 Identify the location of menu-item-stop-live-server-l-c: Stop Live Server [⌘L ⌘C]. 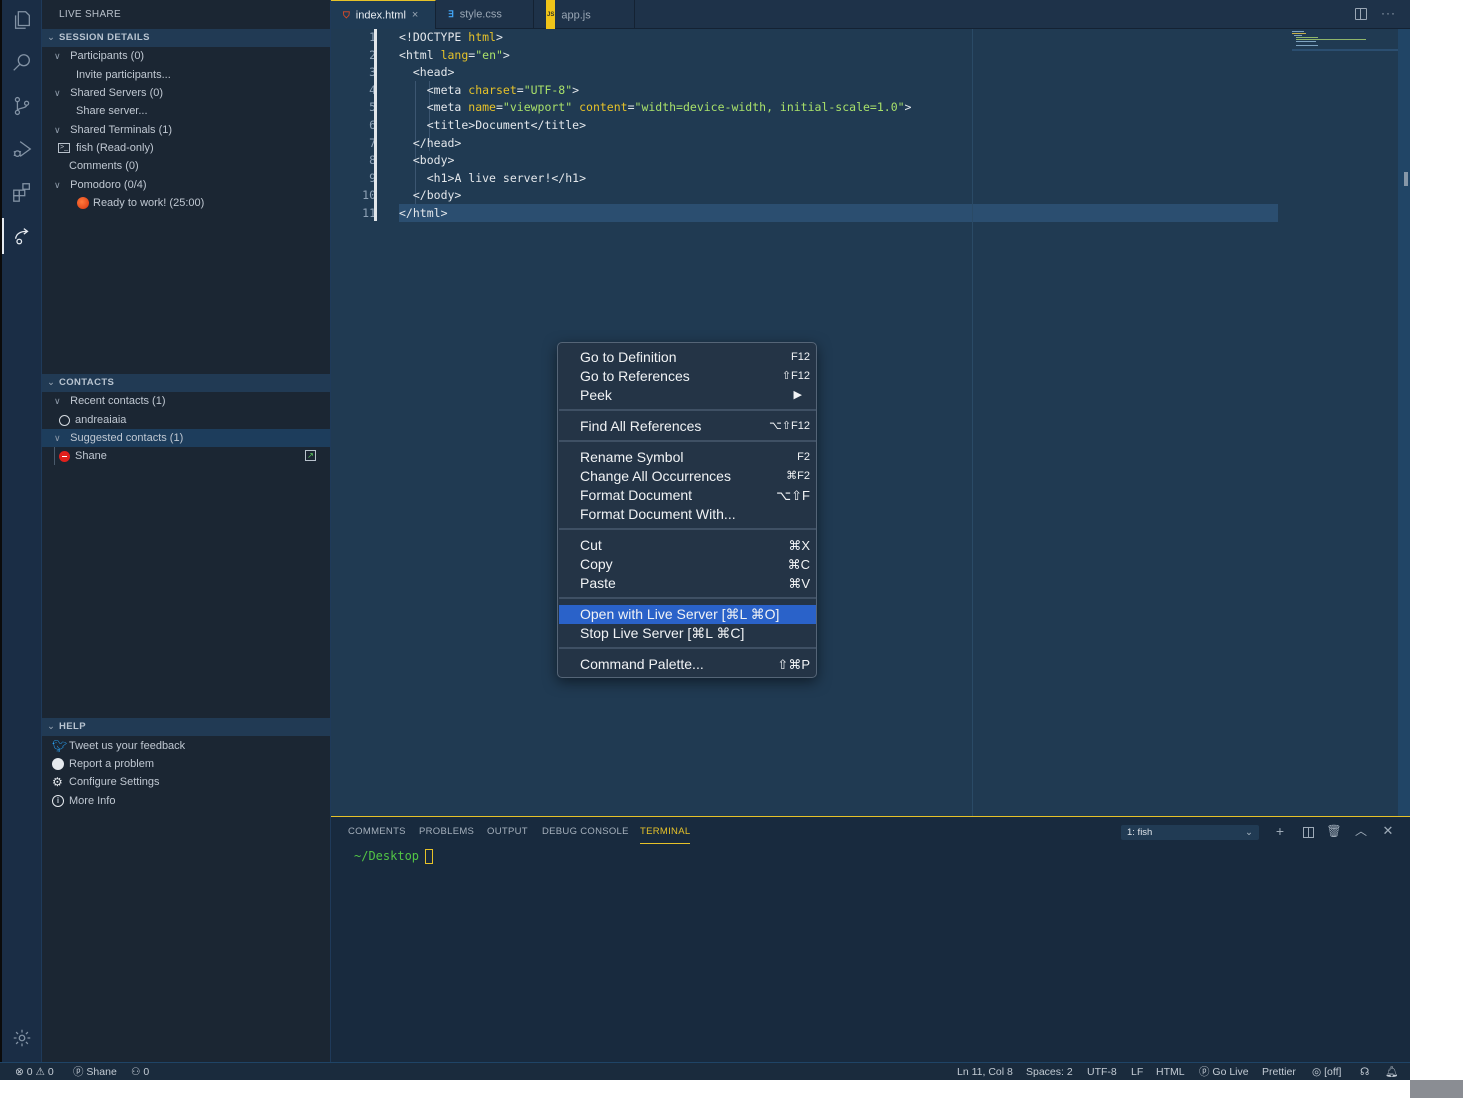
(687, 633).